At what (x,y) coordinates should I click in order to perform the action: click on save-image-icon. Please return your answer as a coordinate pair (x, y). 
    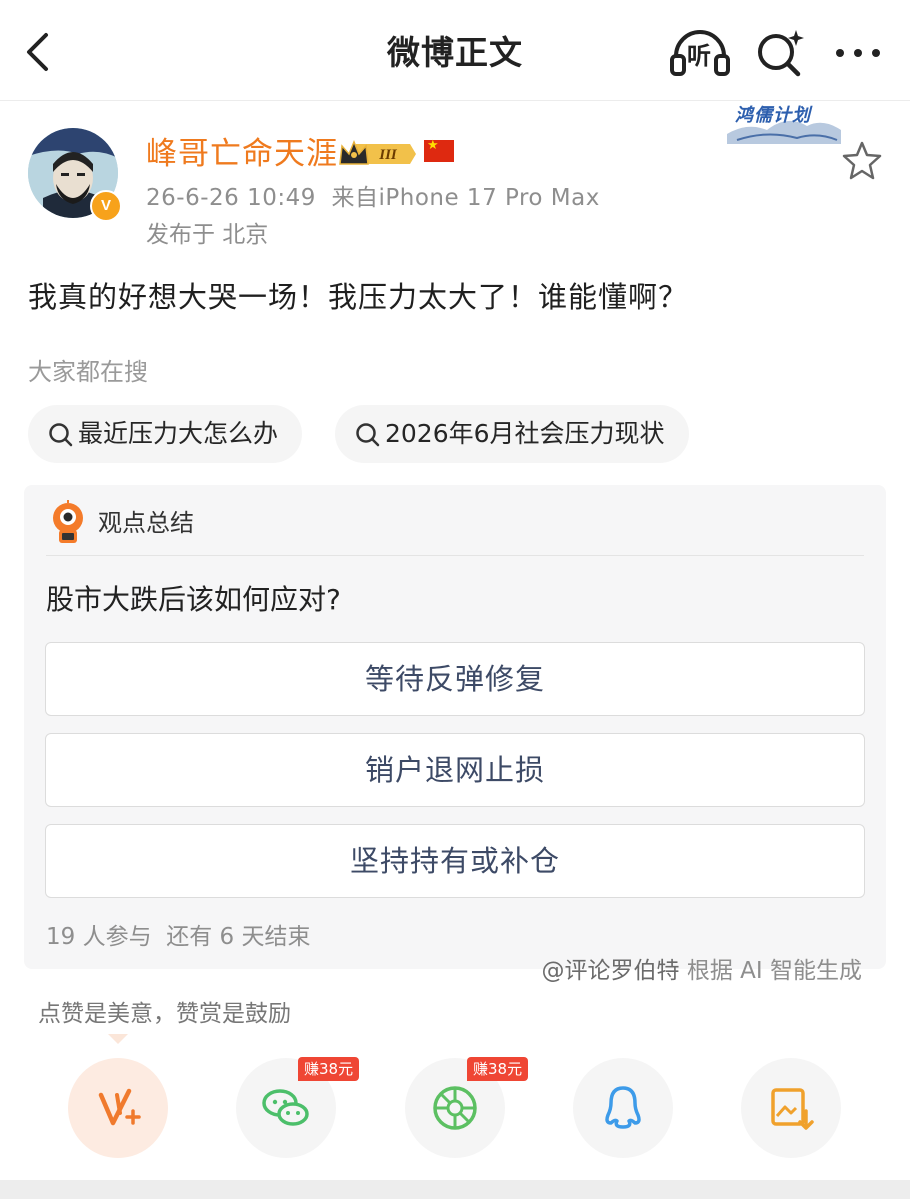
    Looking at the image, I should click on (792, 1109).